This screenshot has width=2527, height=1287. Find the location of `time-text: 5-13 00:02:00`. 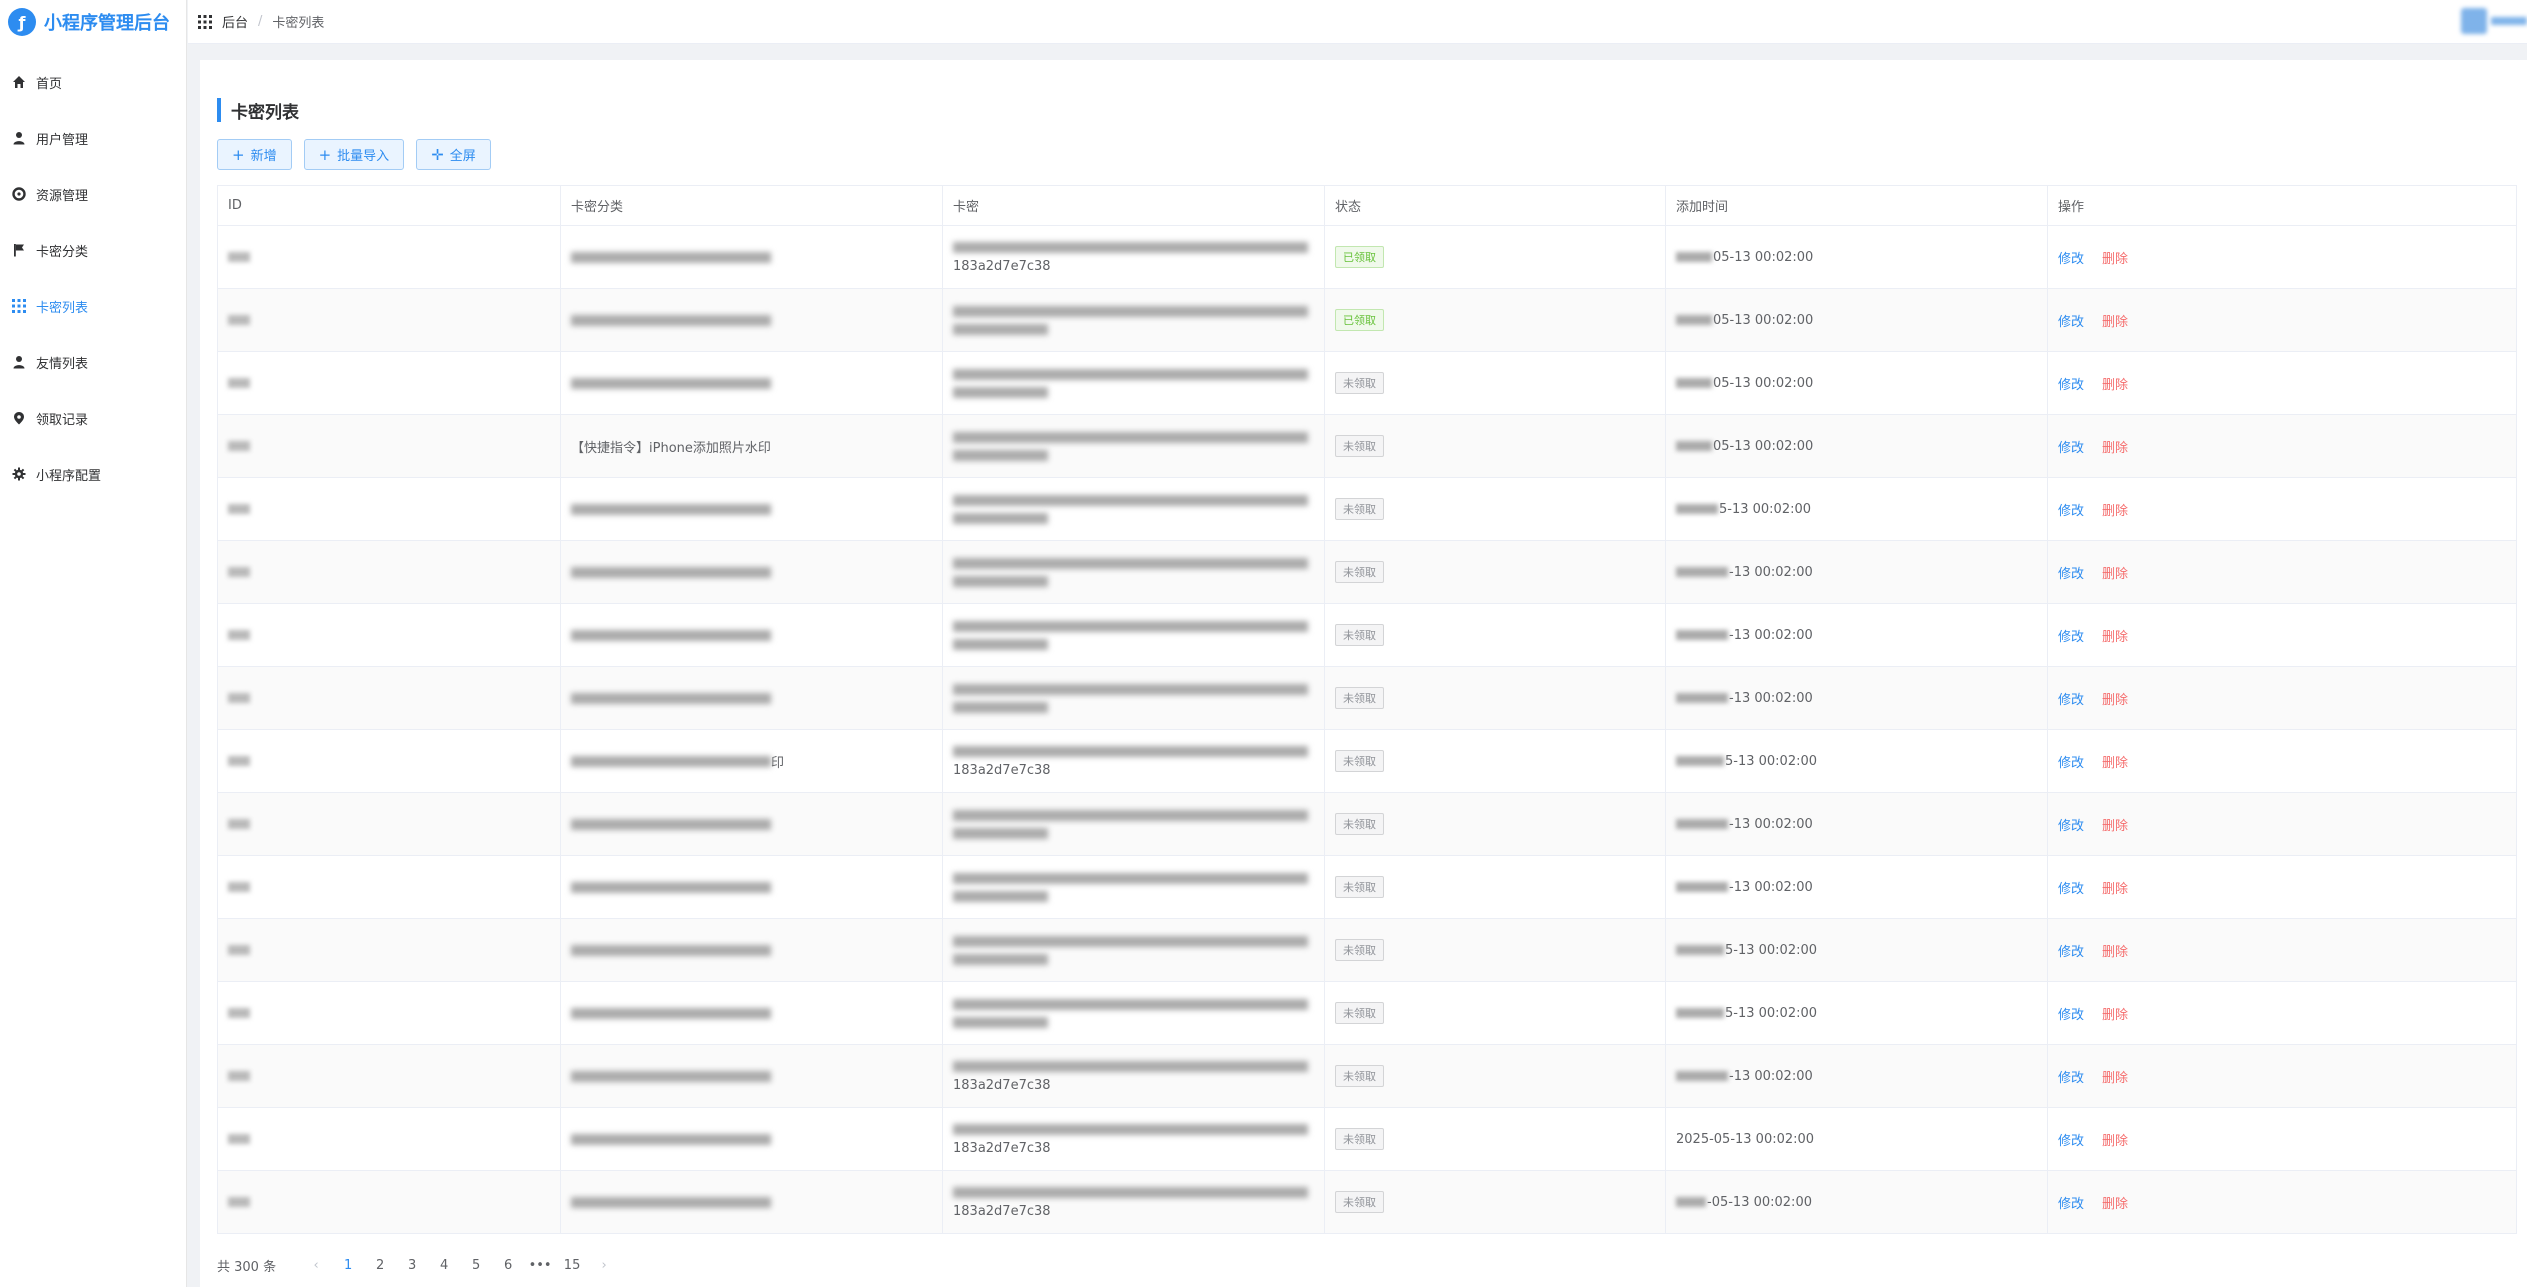

time-text: 5-13 00:02:00 is located at coordinates (1771, 1013).